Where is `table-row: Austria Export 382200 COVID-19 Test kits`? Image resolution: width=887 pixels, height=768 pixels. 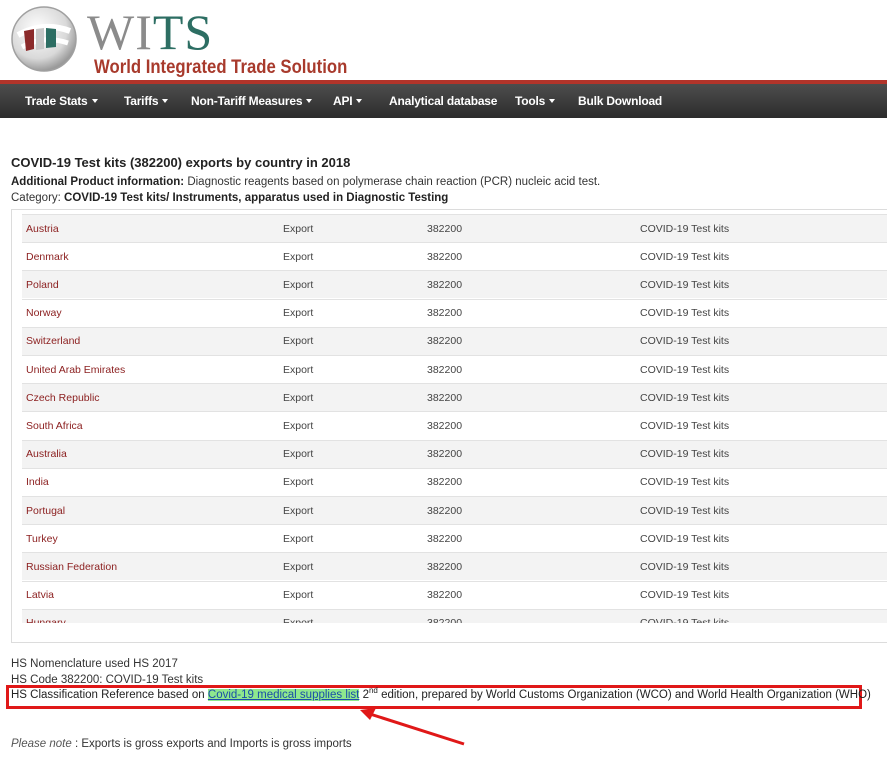
table-row: Austria Export 382200 COVID-19 Test kits is located at coordinates (454, 228).